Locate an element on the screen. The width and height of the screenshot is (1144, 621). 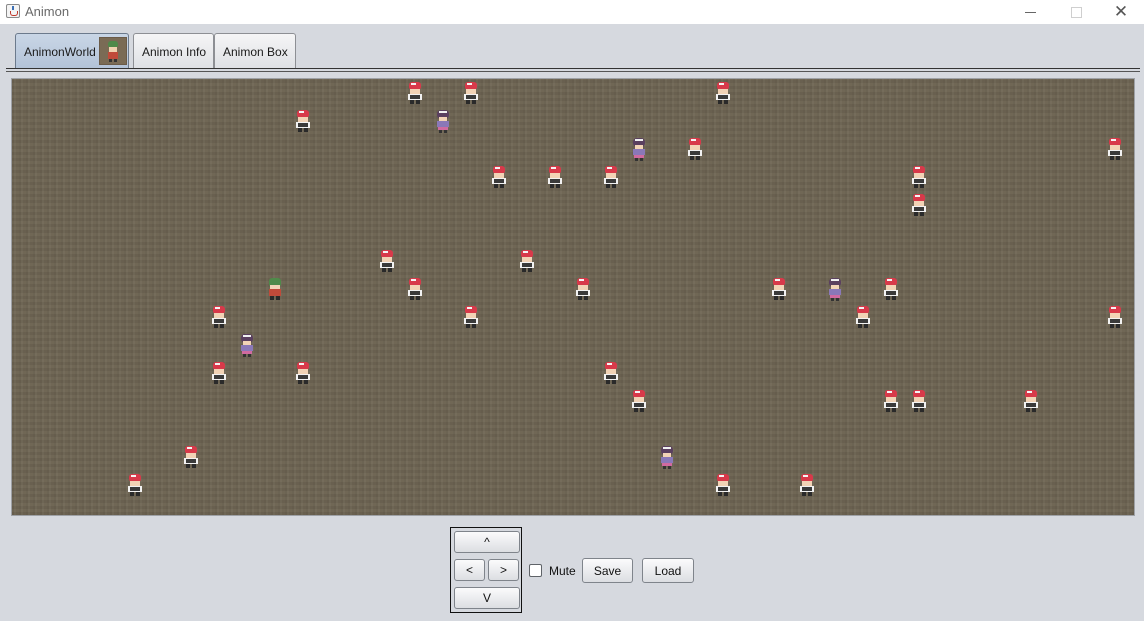
minimize-icon is located at coordinates (1030, 12).